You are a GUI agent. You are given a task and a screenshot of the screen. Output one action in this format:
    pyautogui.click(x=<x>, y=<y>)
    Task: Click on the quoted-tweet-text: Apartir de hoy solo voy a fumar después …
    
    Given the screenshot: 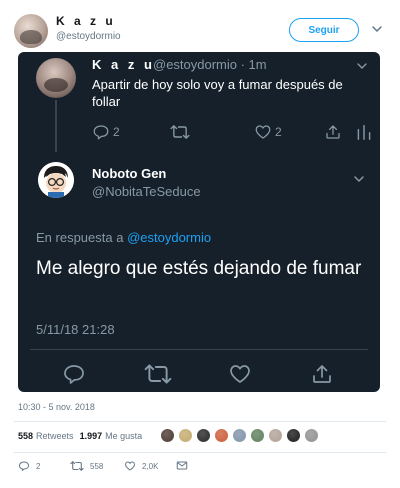 What is the action you would take?
    pyautogui.click(x=217, y=93)
    